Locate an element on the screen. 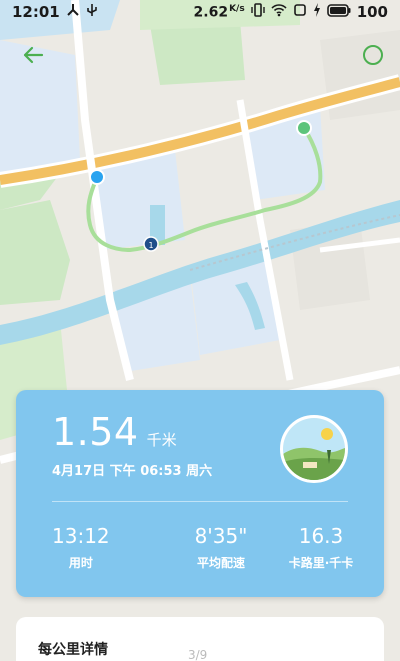 This screenshot has width=400, height=661. duration-value: 13:12 is located at coordinates (81, 536).